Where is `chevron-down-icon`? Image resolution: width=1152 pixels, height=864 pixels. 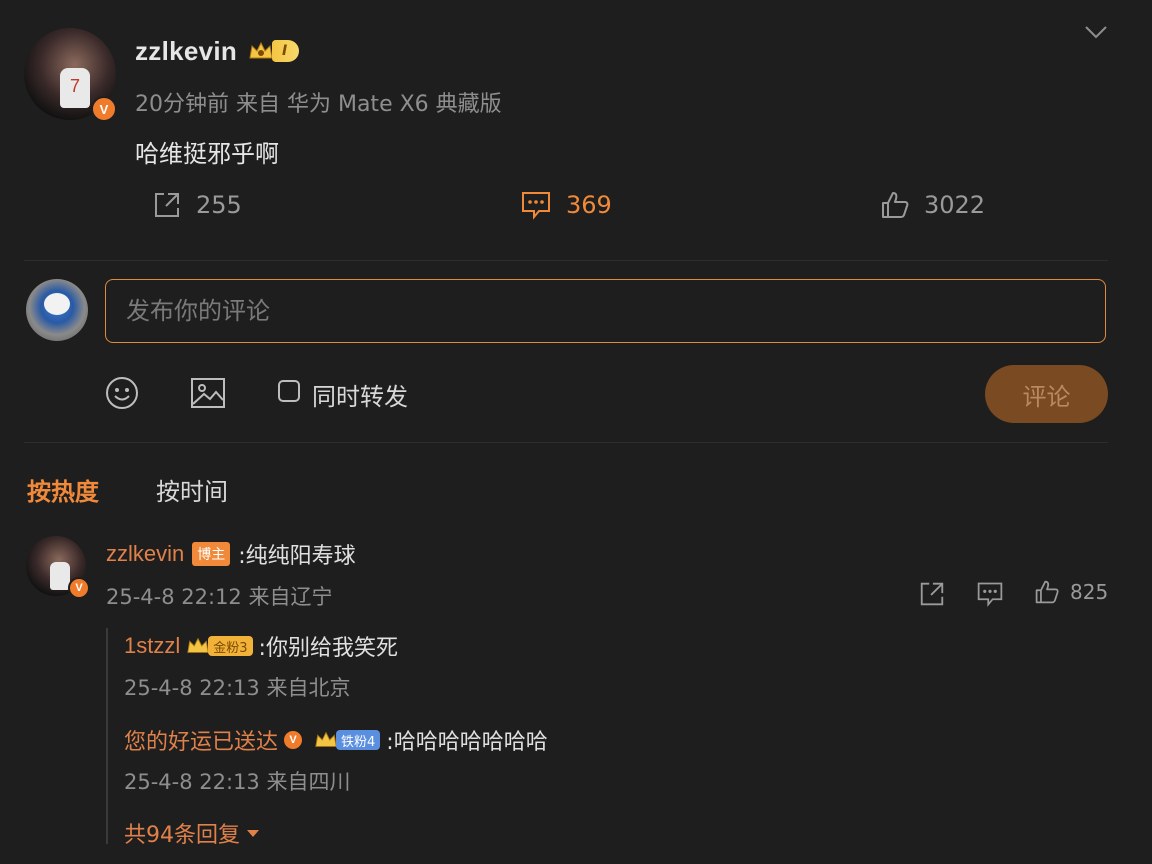 chevron-down-icon is located at coordinates (1096, 32).